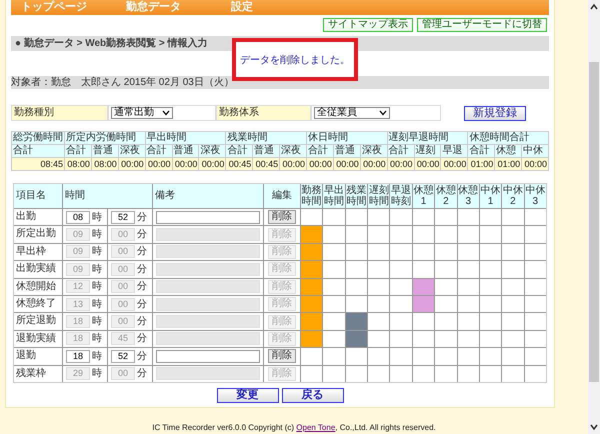 The height and width of the screenshot is (434, 600). Describe the element at coordinates (38, 164) in the screenshot. I see `summary-value: 08:45` at that location.